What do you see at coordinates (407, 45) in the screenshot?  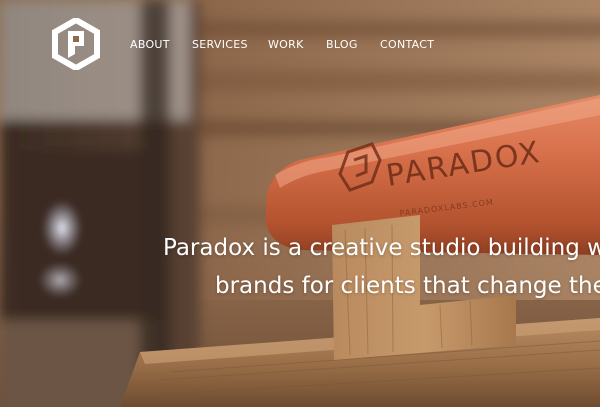 I see `nav-contact-link: CONTACT` at bounding box center [407, 45].